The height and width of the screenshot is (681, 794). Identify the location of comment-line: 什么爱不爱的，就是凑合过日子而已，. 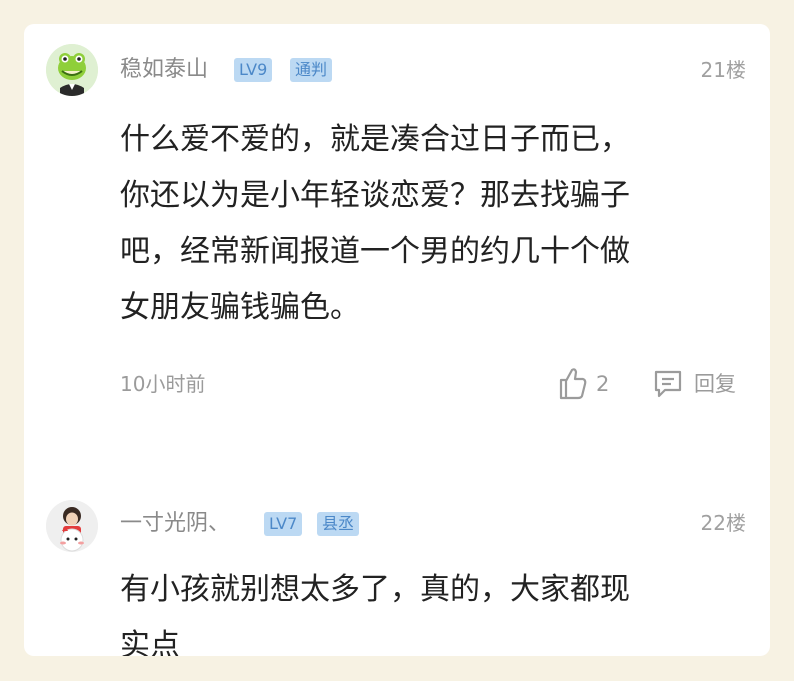
(375, 139).